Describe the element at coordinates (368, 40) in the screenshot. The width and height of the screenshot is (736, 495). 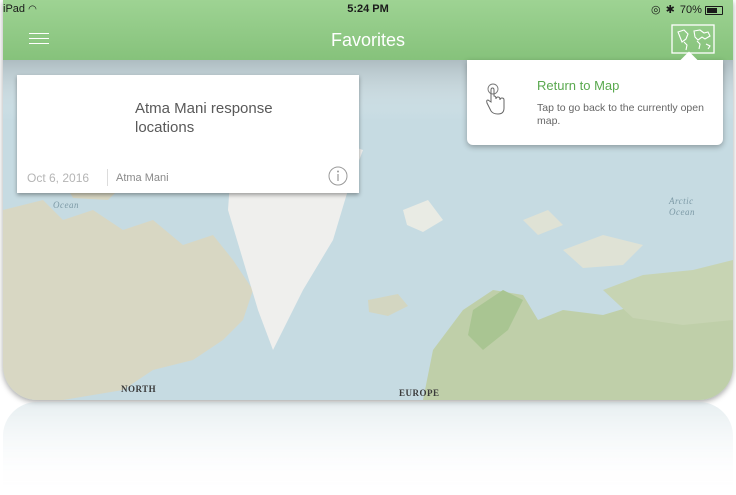
I see `page-title: Favorites` at that location.